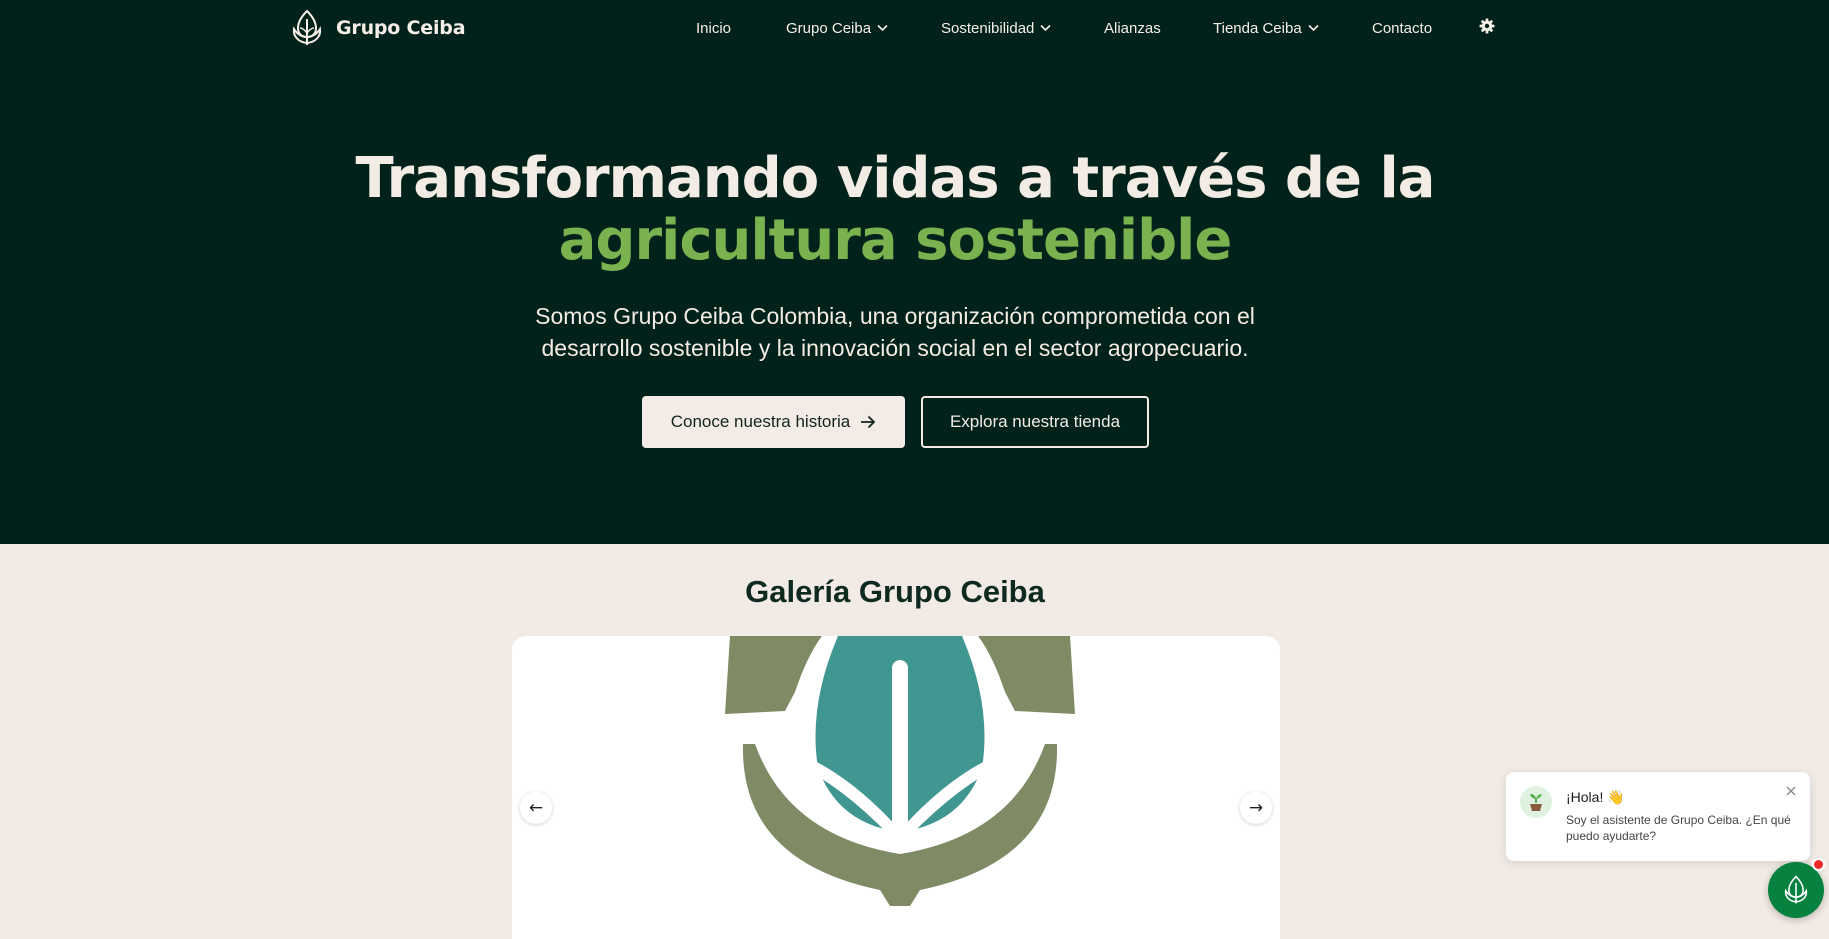 The image size is (1829, 939). I want to click on nav-item-inicio: Inicio, so click(713, 28).